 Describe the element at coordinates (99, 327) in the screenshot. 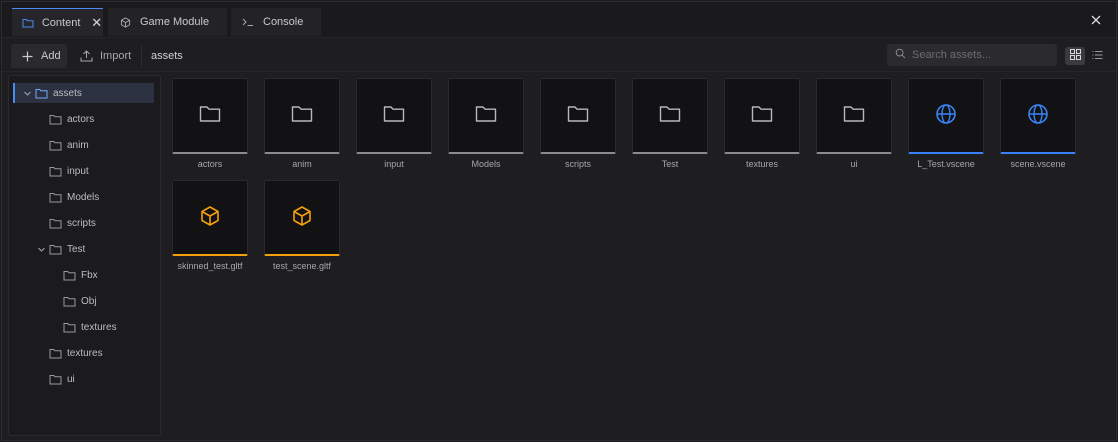

I see `tree-item-label: textures` at that location.